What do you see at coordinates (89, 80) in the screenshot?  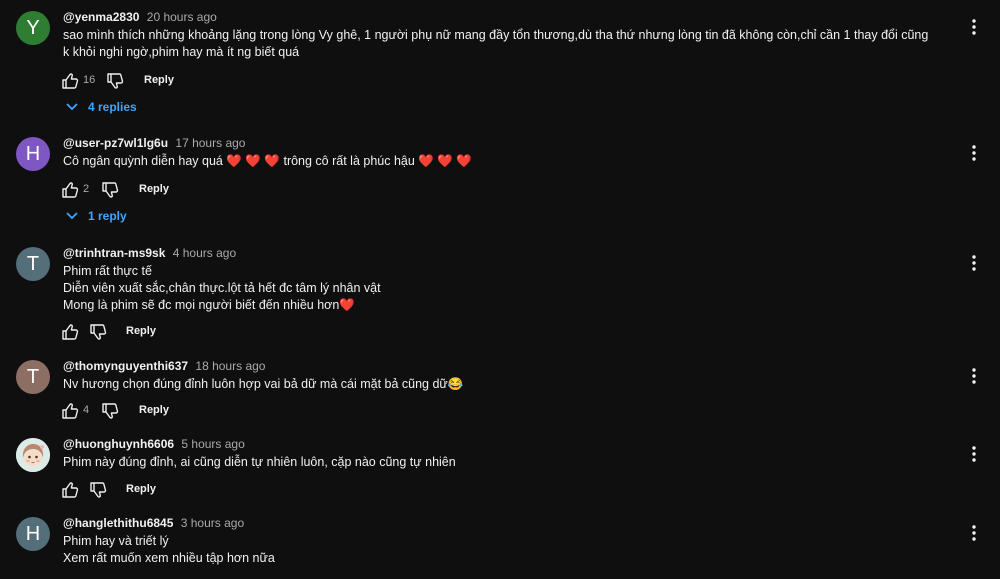 I see `like-count: 16` at bounding box center [89, 80].